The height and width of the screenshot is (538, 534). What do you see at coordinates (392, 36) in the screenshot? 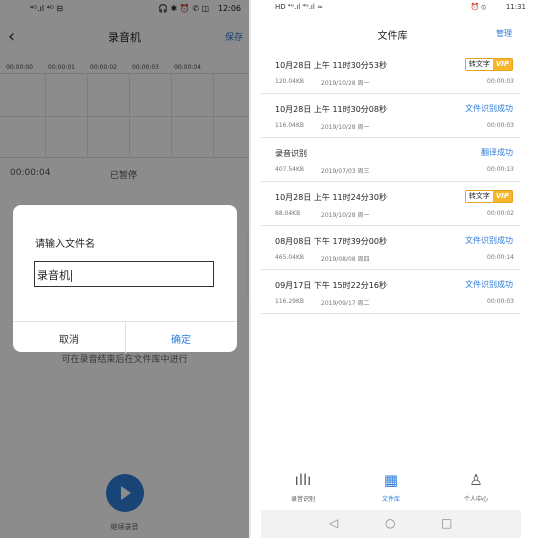
I see `page-title: 文件库` at bounding box center [392, 36].